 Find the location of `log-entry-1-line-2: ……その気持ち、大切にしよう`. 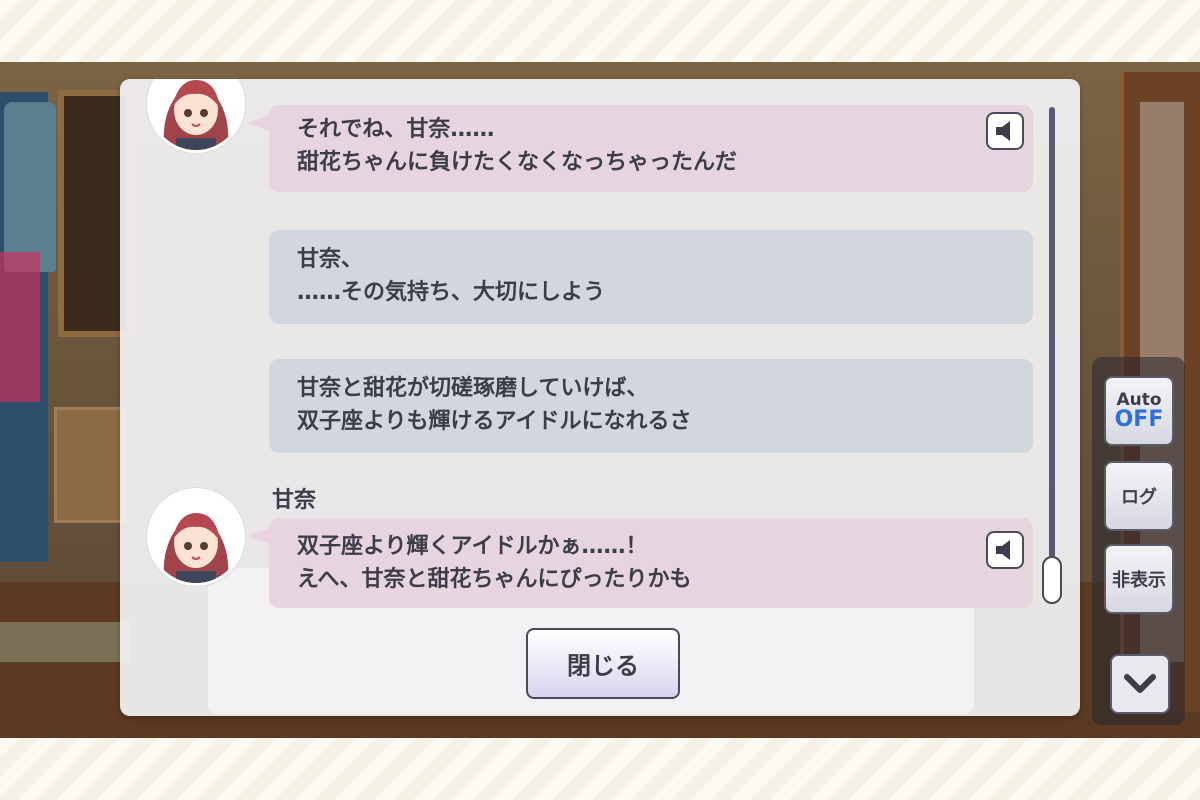

log-entry-1-line-2: ……その気持ち、大切にしよう is located at coordinates (451, 292).